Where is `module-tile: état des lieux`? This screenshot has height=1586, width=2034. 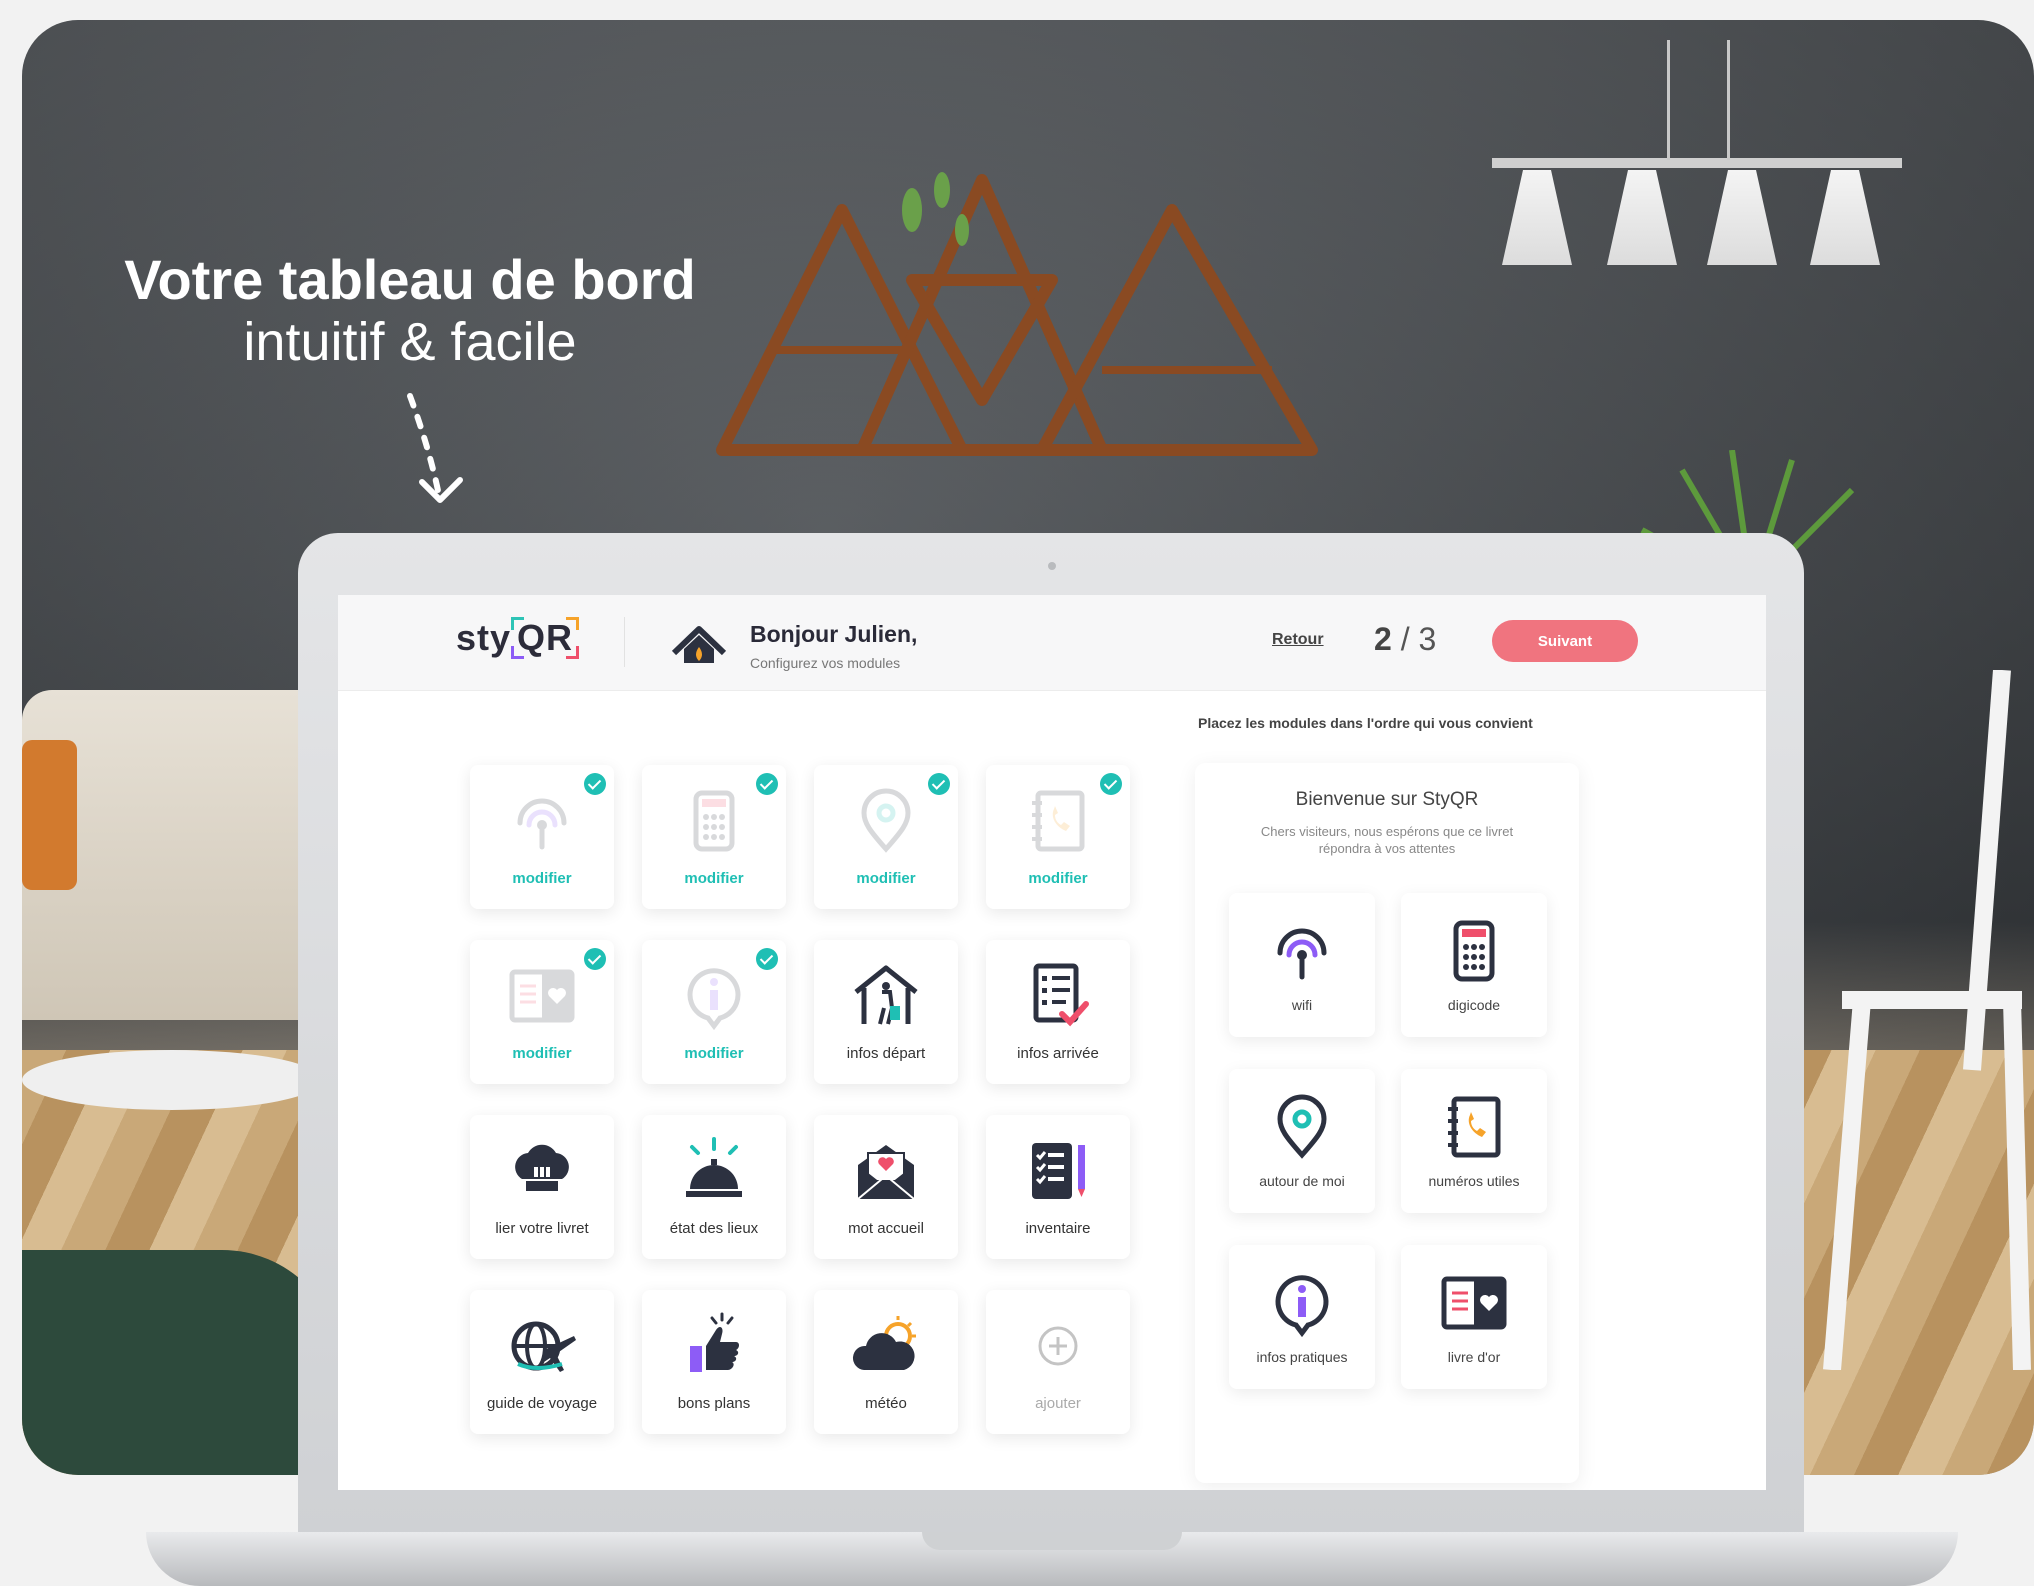
module-tile: état des lieux is located at coordinates (714, 1187).